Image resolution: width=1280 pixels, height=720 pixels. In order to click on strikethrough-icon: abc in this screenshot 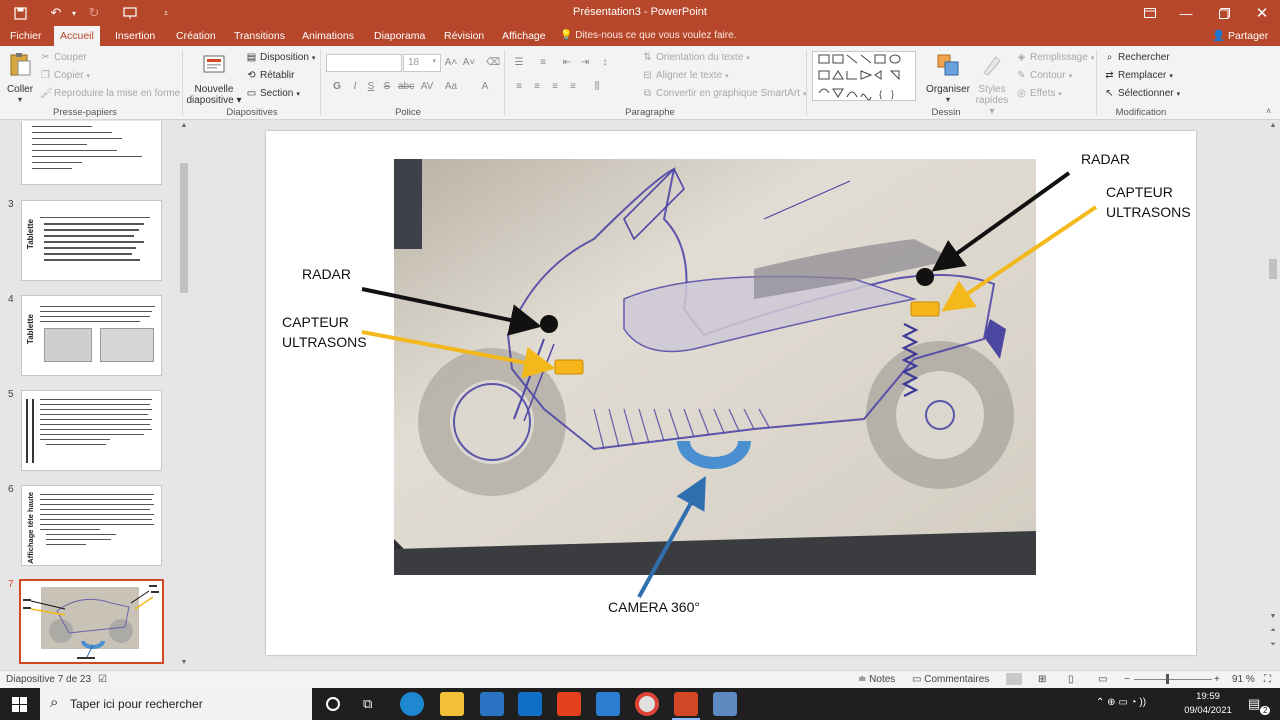, I will do `click(406, 87)`.